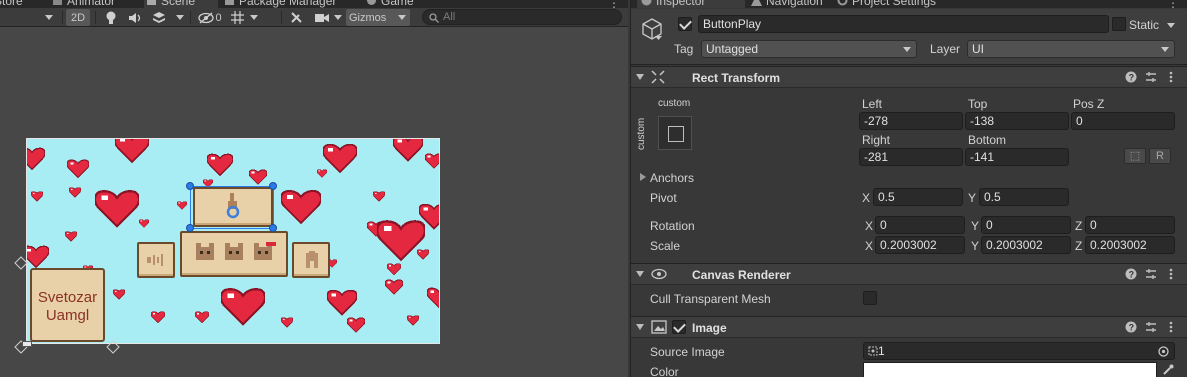 The image size is (1187, 377). I want to click on toggle-2d-button: 2D, so click(78, 17).